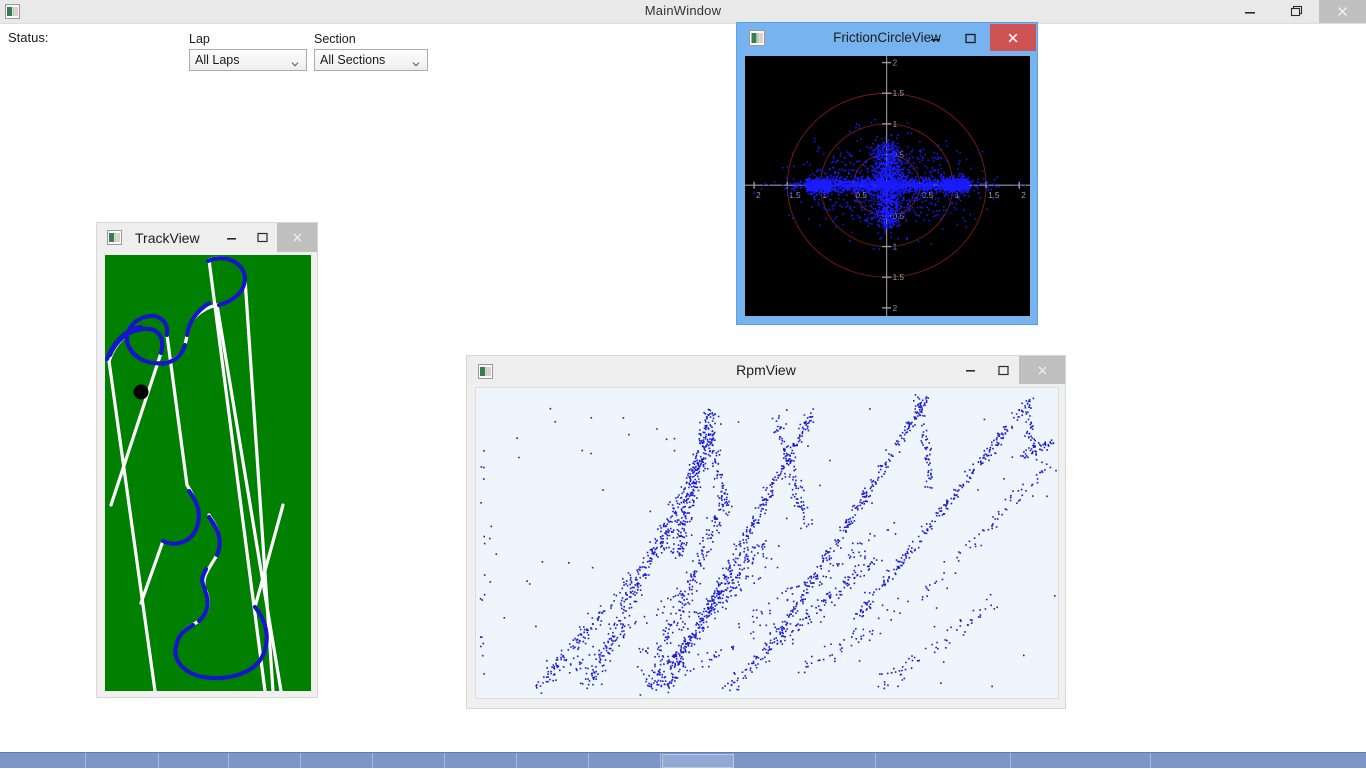 This screenshot has width=1366, height=769. I want to click on section-filter-select: All Sections, so click(371, 60).